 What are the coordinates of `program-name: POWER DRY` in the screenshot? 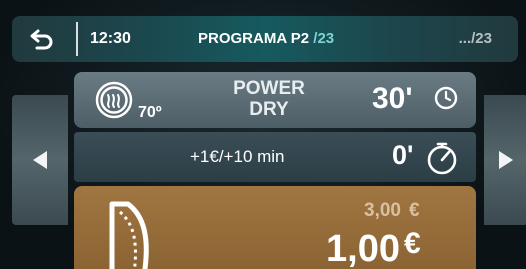 It's located at (269, 99).